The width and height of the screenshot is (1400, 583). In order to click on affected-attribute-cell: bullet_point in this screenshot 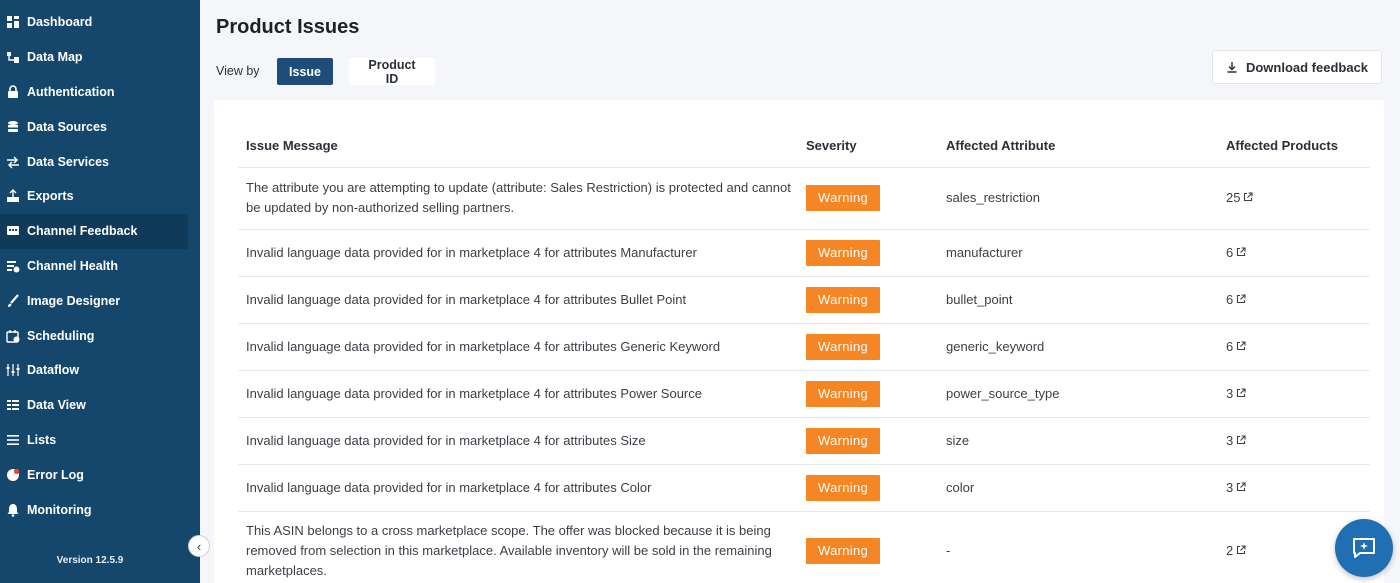, I will do `click(1078, 300)`.